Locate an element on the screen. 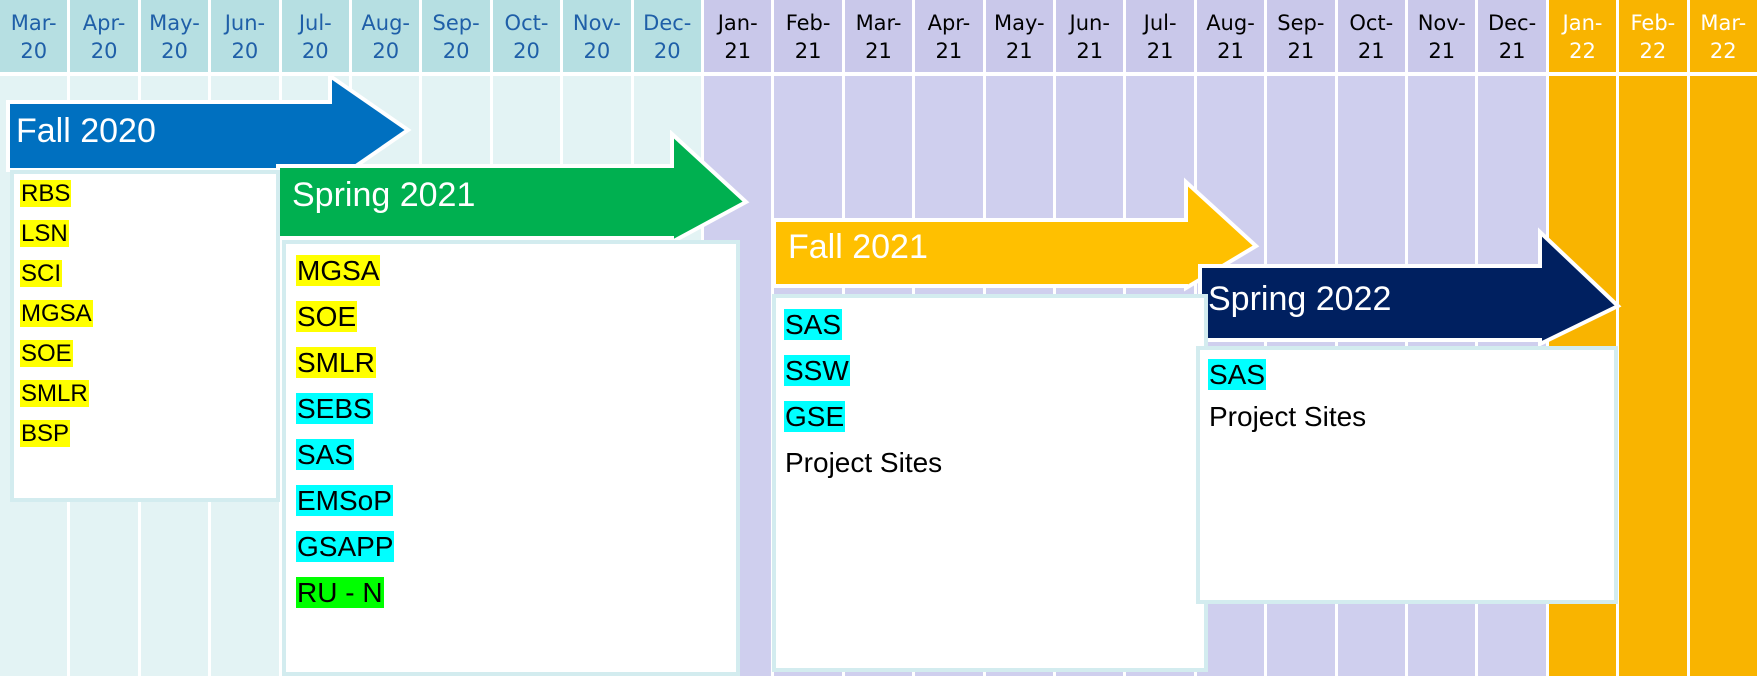 Image resolution: width=1760 pixels, height=676 pixels. list-item: RU - N is located at coordinates (340, 593).